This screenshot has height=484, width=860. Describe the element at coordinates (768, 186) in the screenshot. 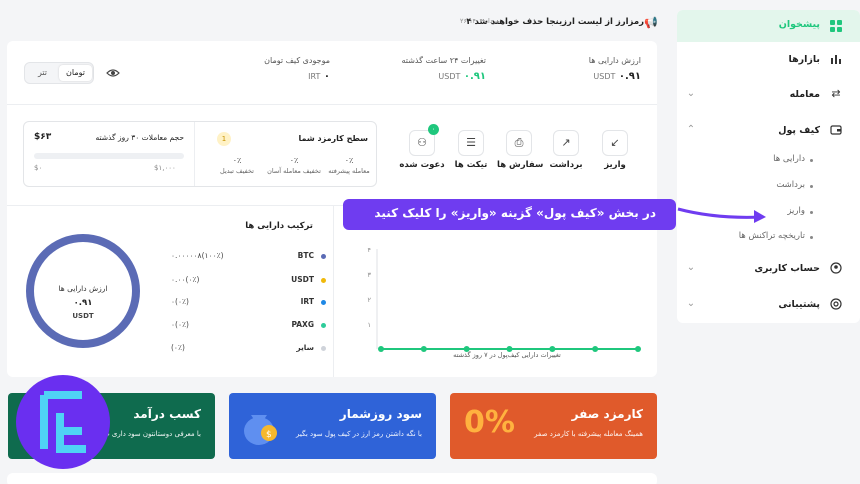

I see `sidebar-subitem-withdraw: برداشت` at that location.